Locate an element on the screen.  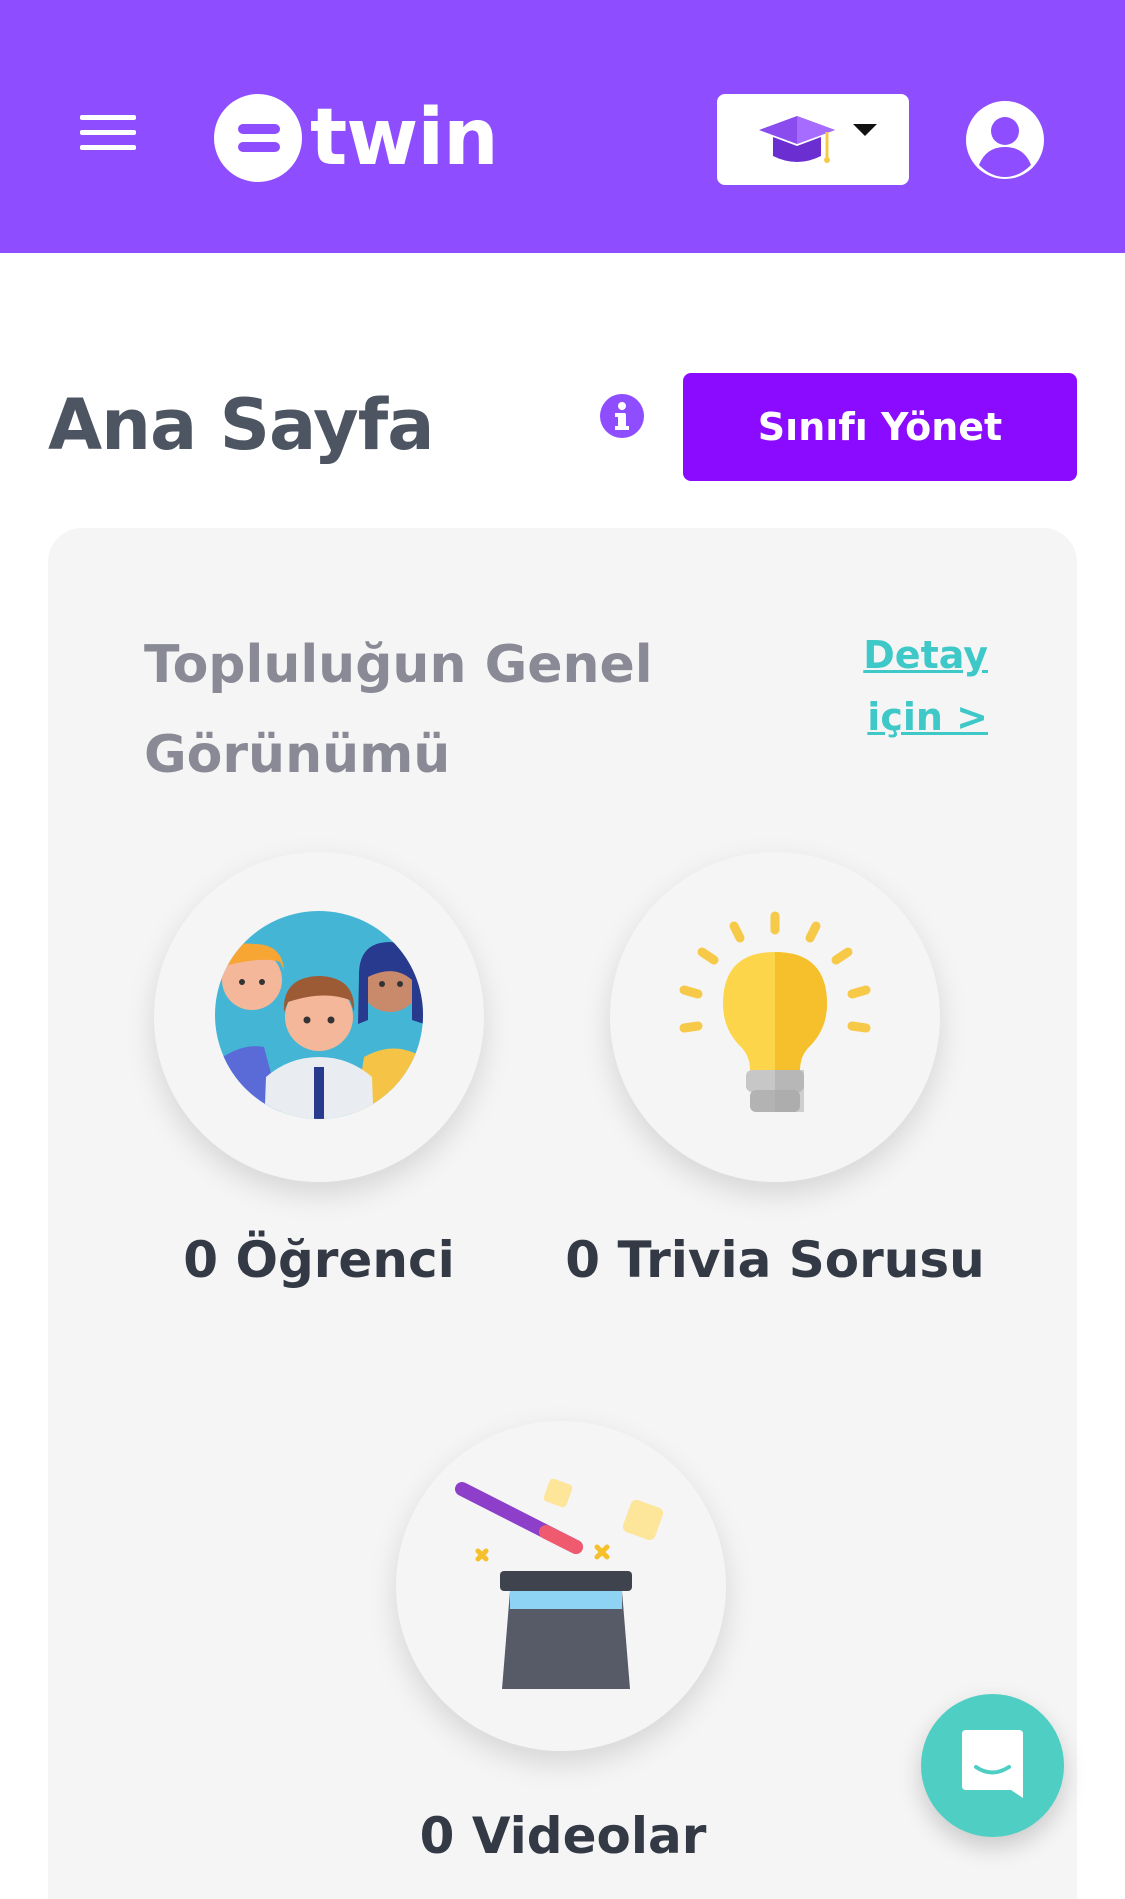
hamburger-menu-icon is located at coordinates (108, 133).